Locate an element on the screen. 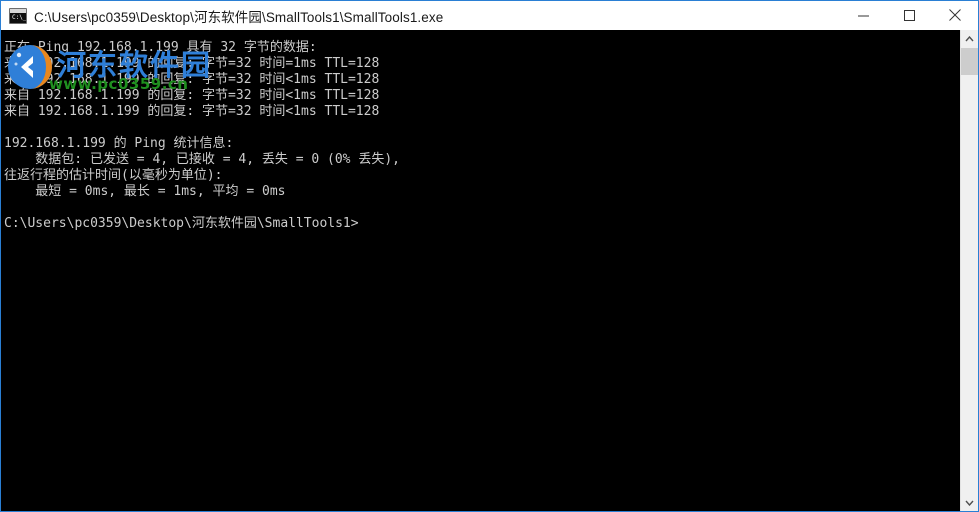  maximize-button is located at coordinates (909, 15).